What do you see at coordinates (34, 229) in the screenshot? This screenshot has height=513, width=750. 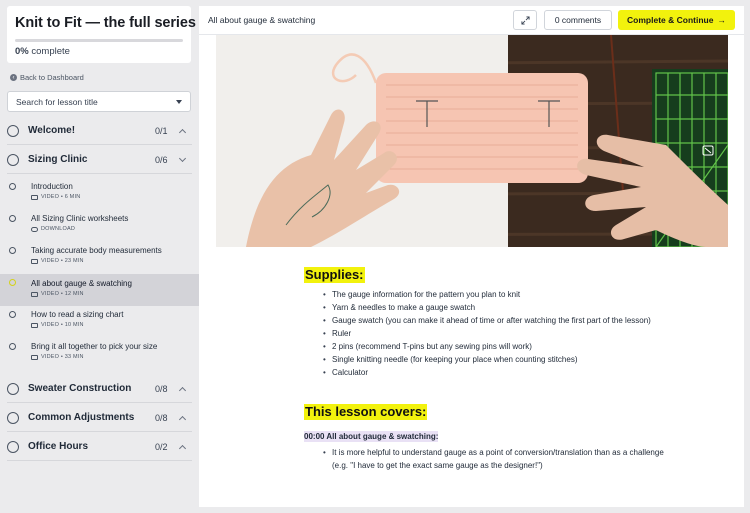 I see `download-icon` at bounding box center [34, 229].